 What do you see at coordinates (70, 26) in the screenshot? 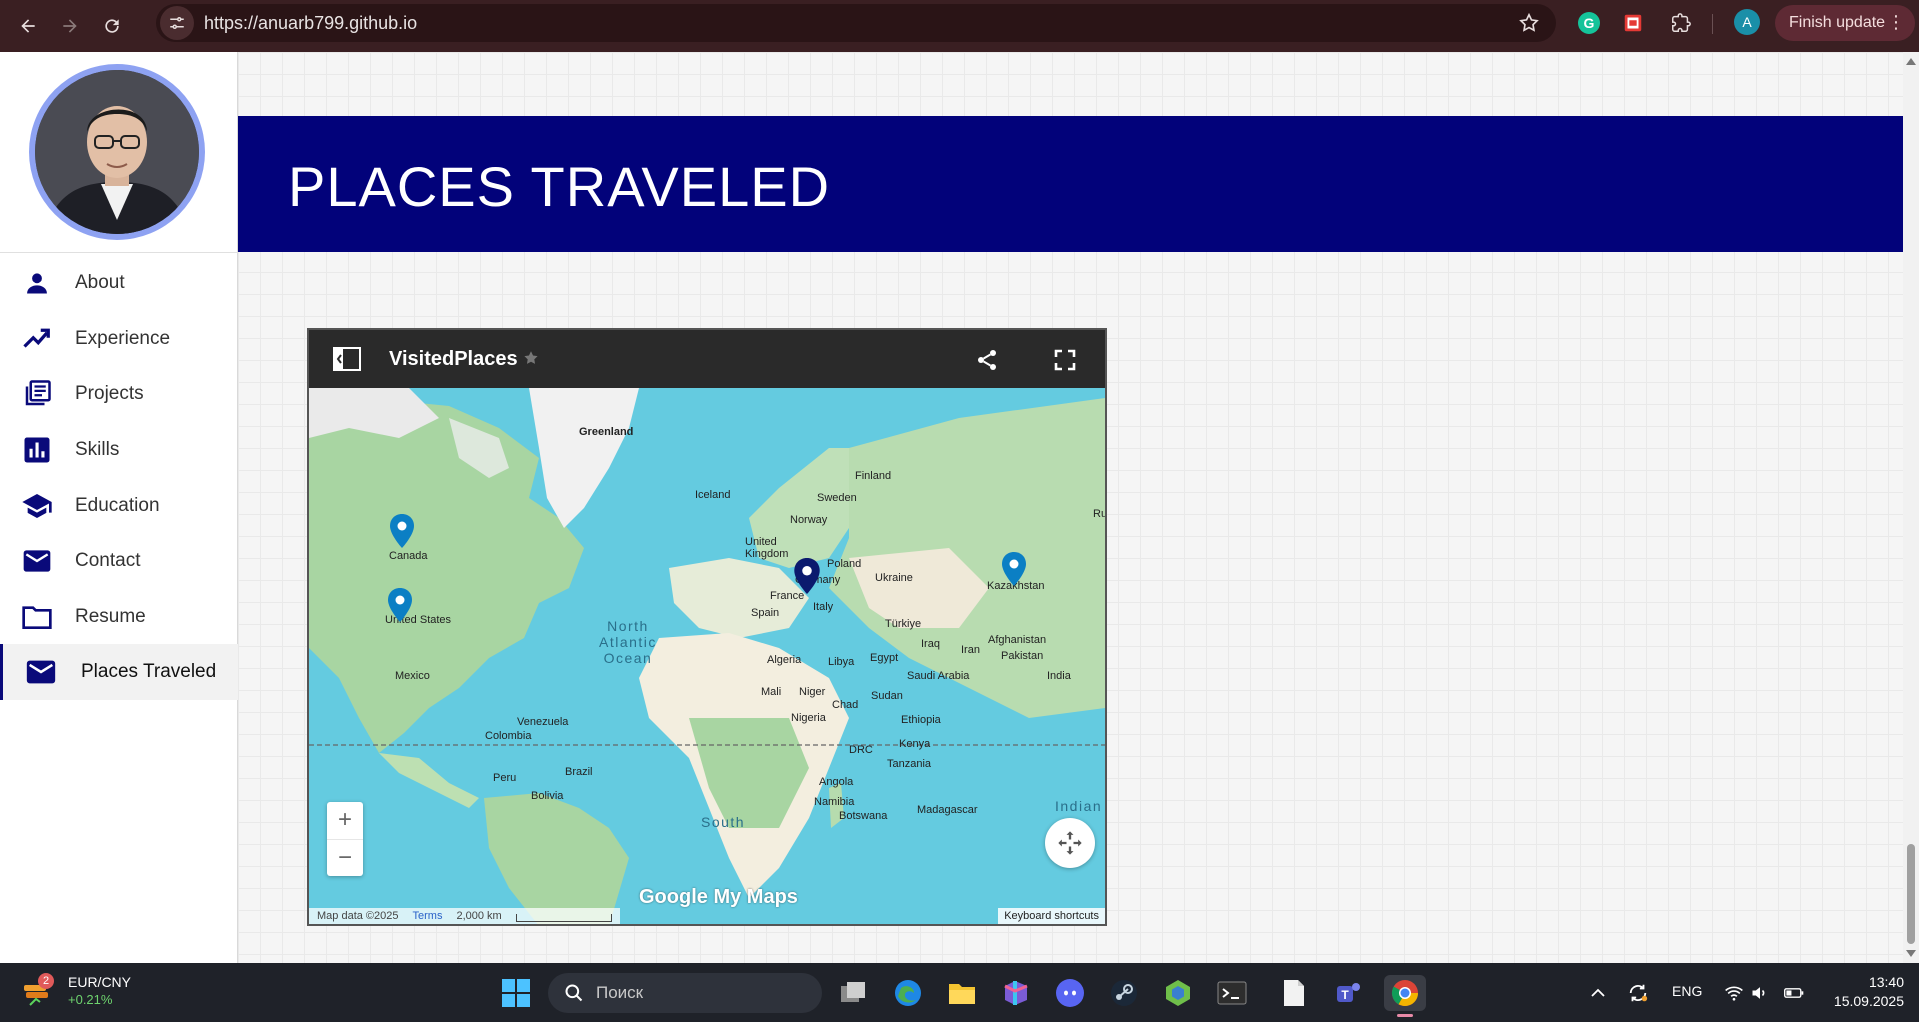
I see `forward-button` at bounding box center [70, 26].